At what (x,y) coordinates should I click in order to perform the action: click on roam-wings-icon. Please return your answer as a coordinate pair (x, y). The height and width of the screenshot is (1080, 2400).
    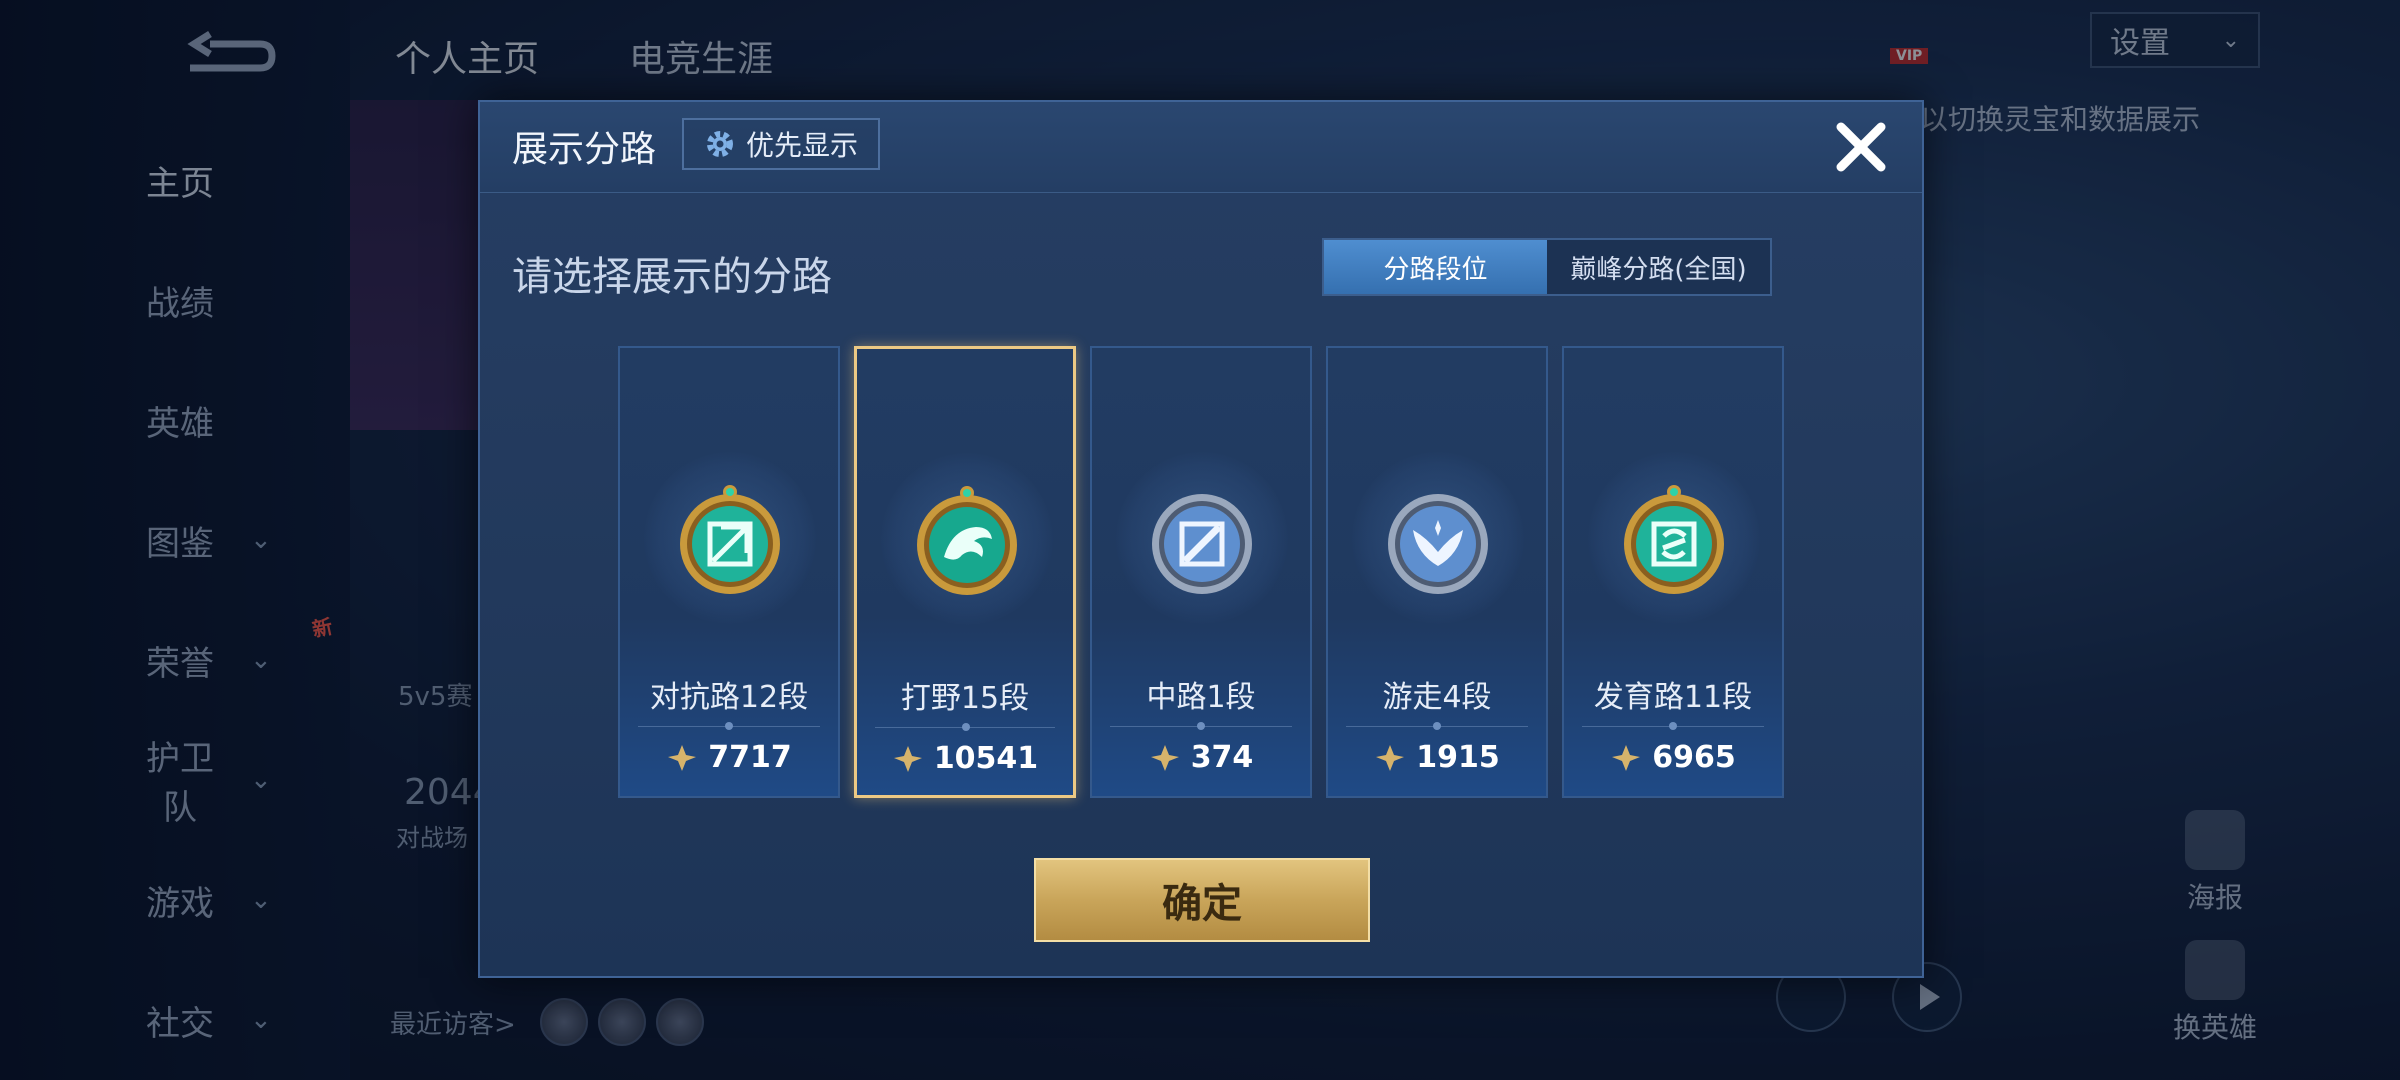
    Looking at the image, I should click on (1438, 544).